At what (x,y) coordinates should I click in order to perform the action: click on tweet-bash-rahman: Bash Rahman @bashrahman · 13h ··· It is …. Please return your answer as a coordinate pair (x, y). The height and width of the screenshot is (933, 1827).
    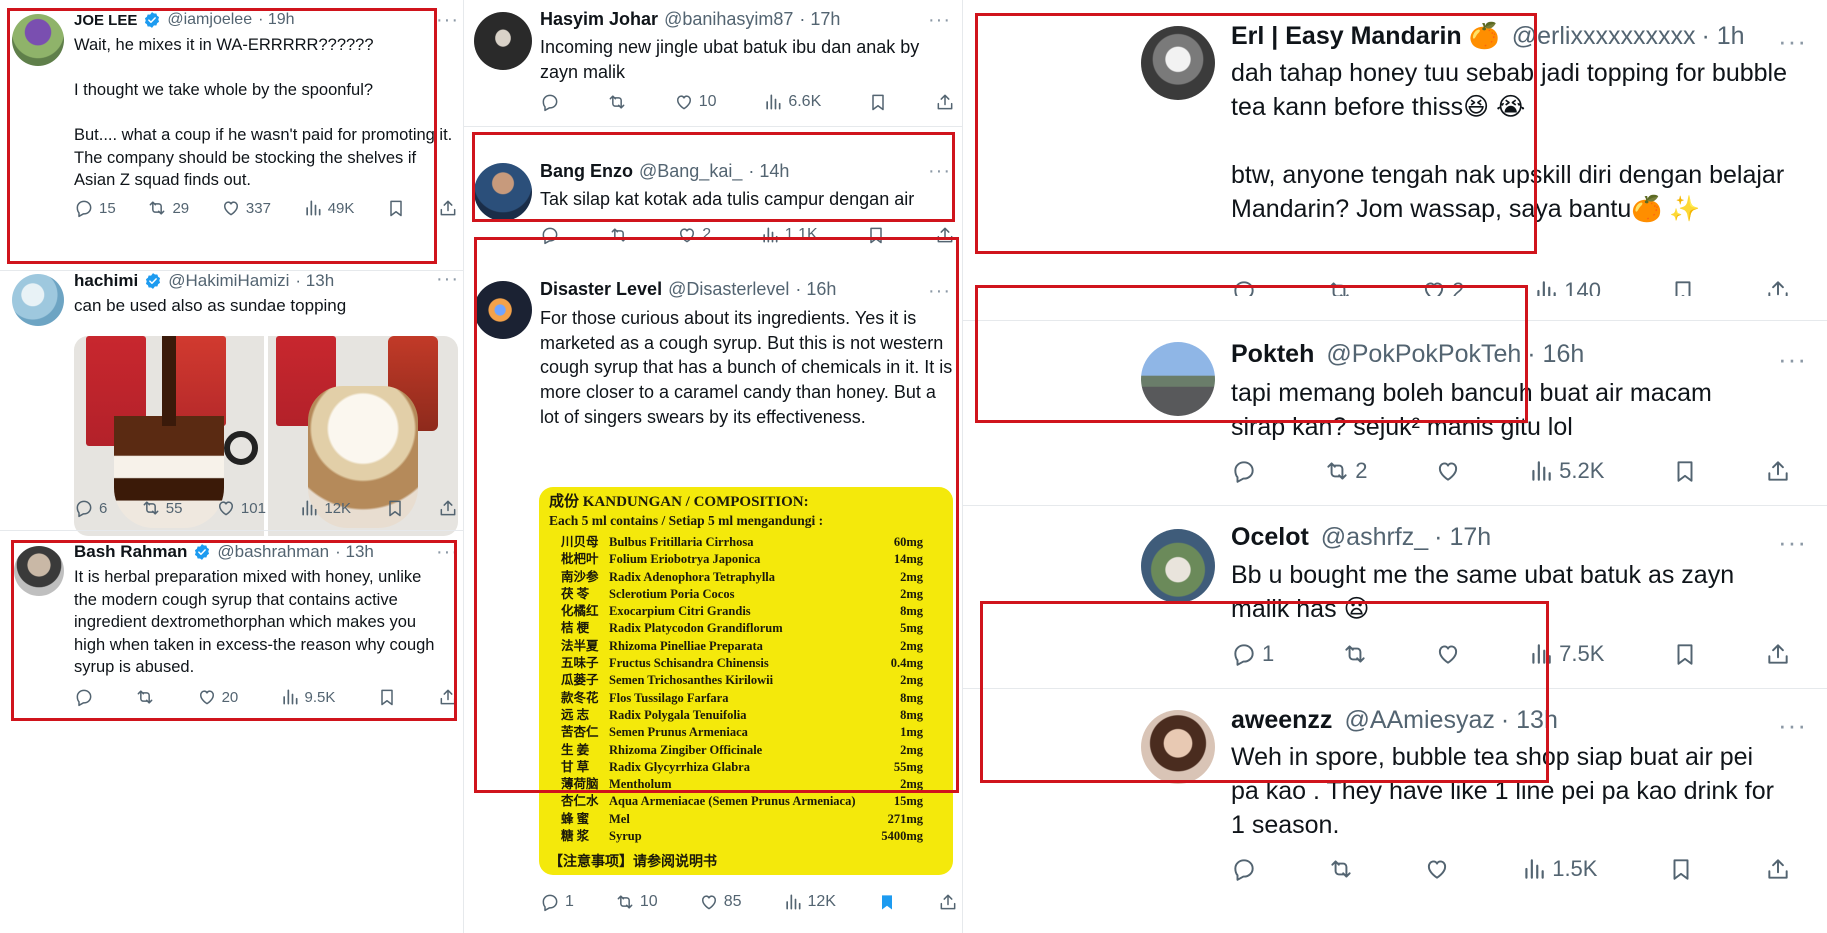
    Looking at the image, I should click on (231, 630).